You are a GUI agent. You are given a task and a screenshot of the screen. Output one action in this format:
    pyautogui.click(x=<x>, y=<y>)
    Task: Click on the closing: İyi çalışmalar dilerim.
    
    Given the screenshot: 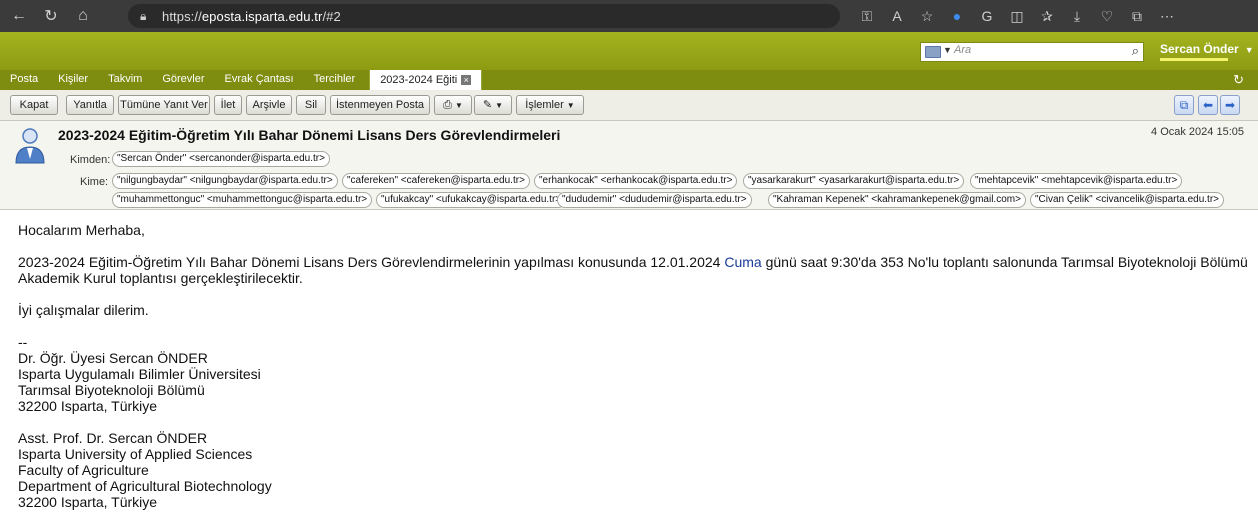 What is the action you would take?
    pyautogui.click(x=83, y=310)
    